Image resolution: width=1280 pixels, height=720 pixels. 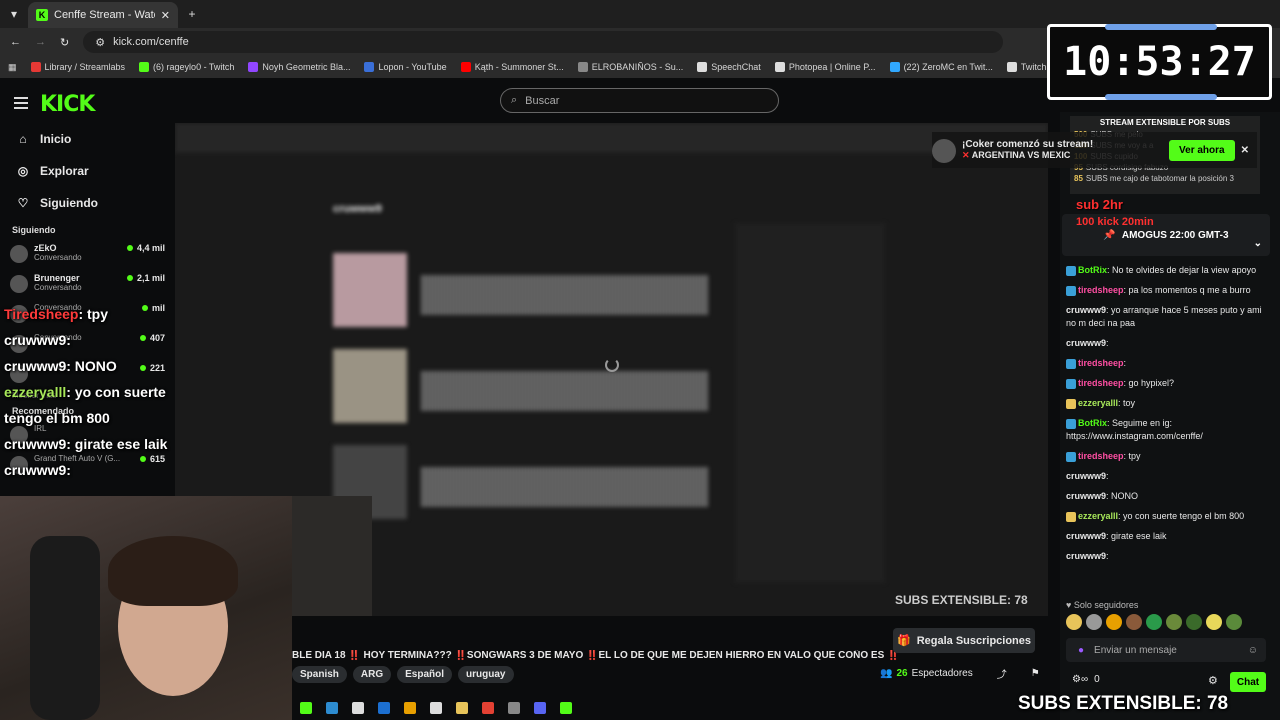 What do you see at coordinates (1135, 650) in the screenshot?
I see `chat-placeholder: Enviar un mensaje` at bounding box center [1135, 650].